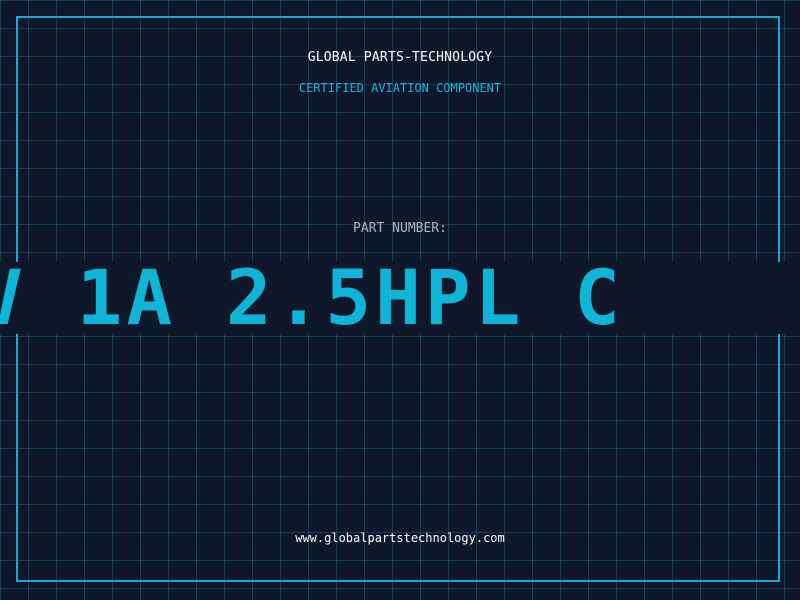  What do you see at coordinates (312, 298) in the screenshot?
I see `part-number-value: AC ADAPTER 5V 1A 2.5HPL C` at bounding box center [312, 298].